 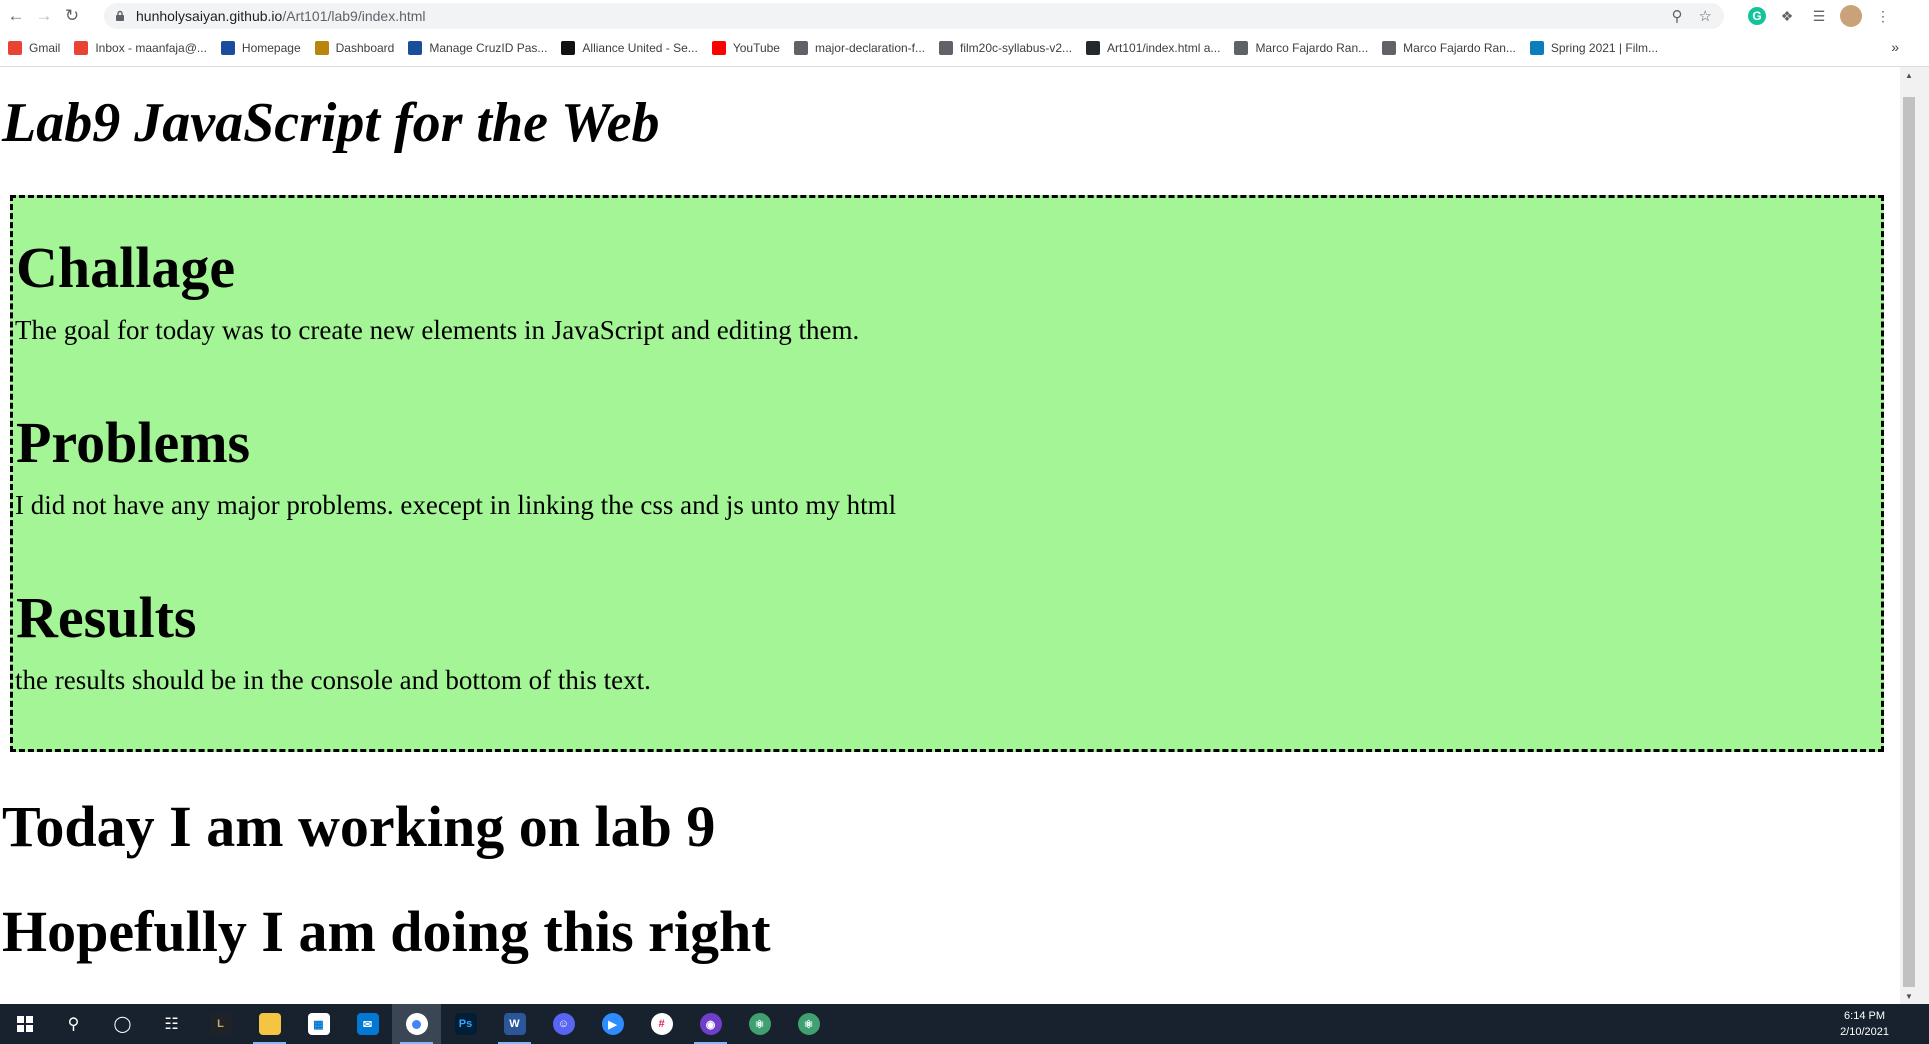 What do you see at coordinates (759, 1024) in the screenshot?
I see `atom-icon: ⚛` at bounding box center [759, 1024].